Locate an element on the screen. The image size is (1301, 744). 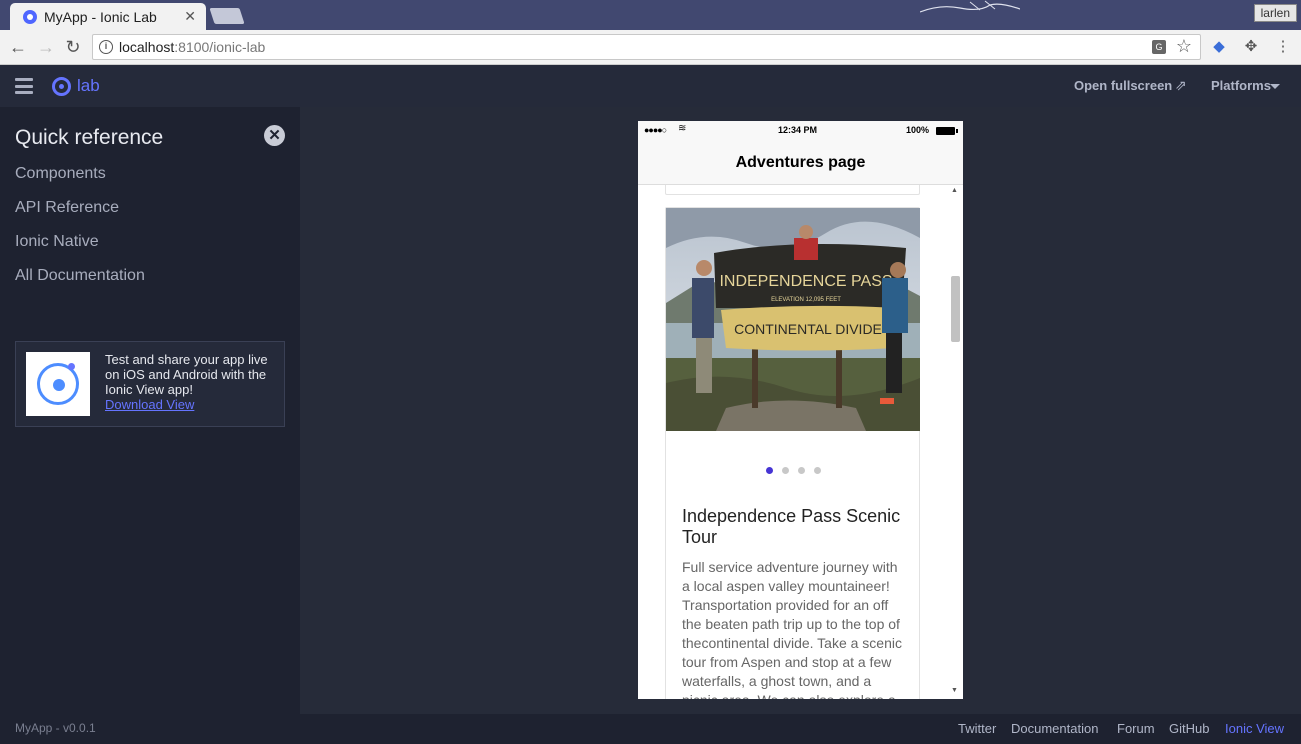
sidebar-link-components: Components is located at coordinates (60, 174).